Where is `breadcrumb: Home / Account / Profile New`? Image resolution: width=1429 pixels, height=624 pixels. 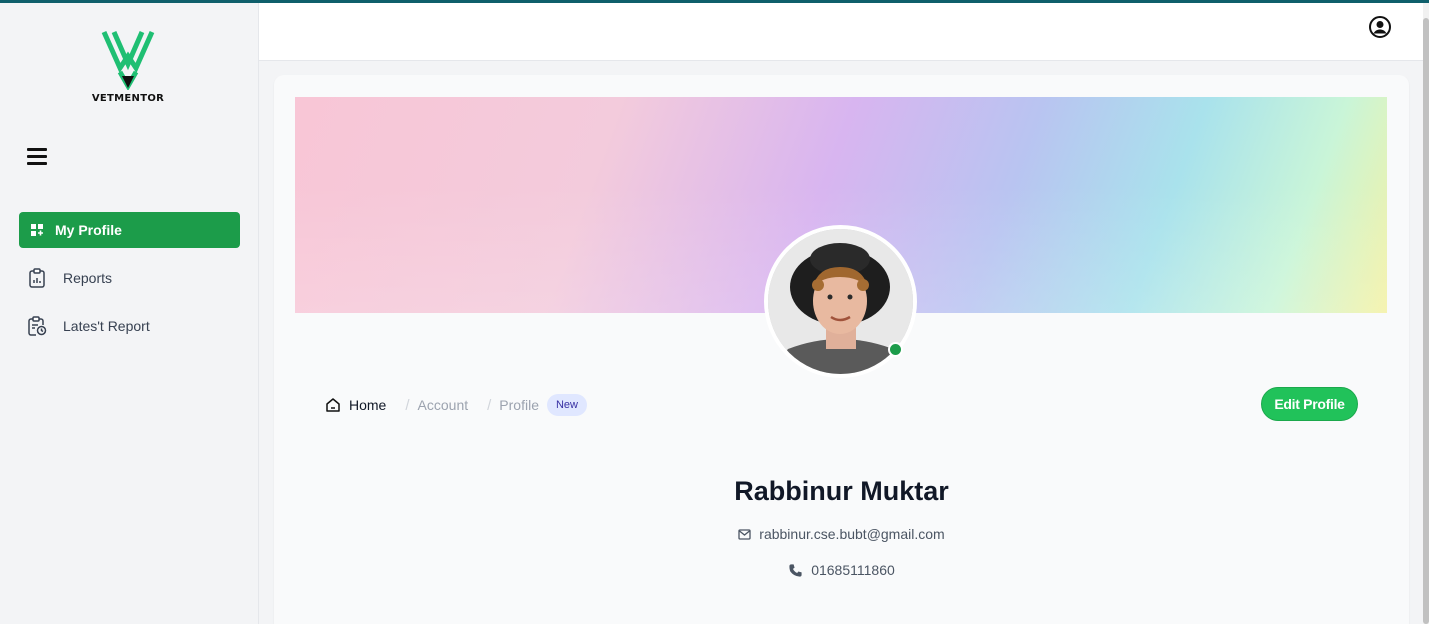
breadcrumb: Home / Account / Profile New is located at coordinates (456, 405).